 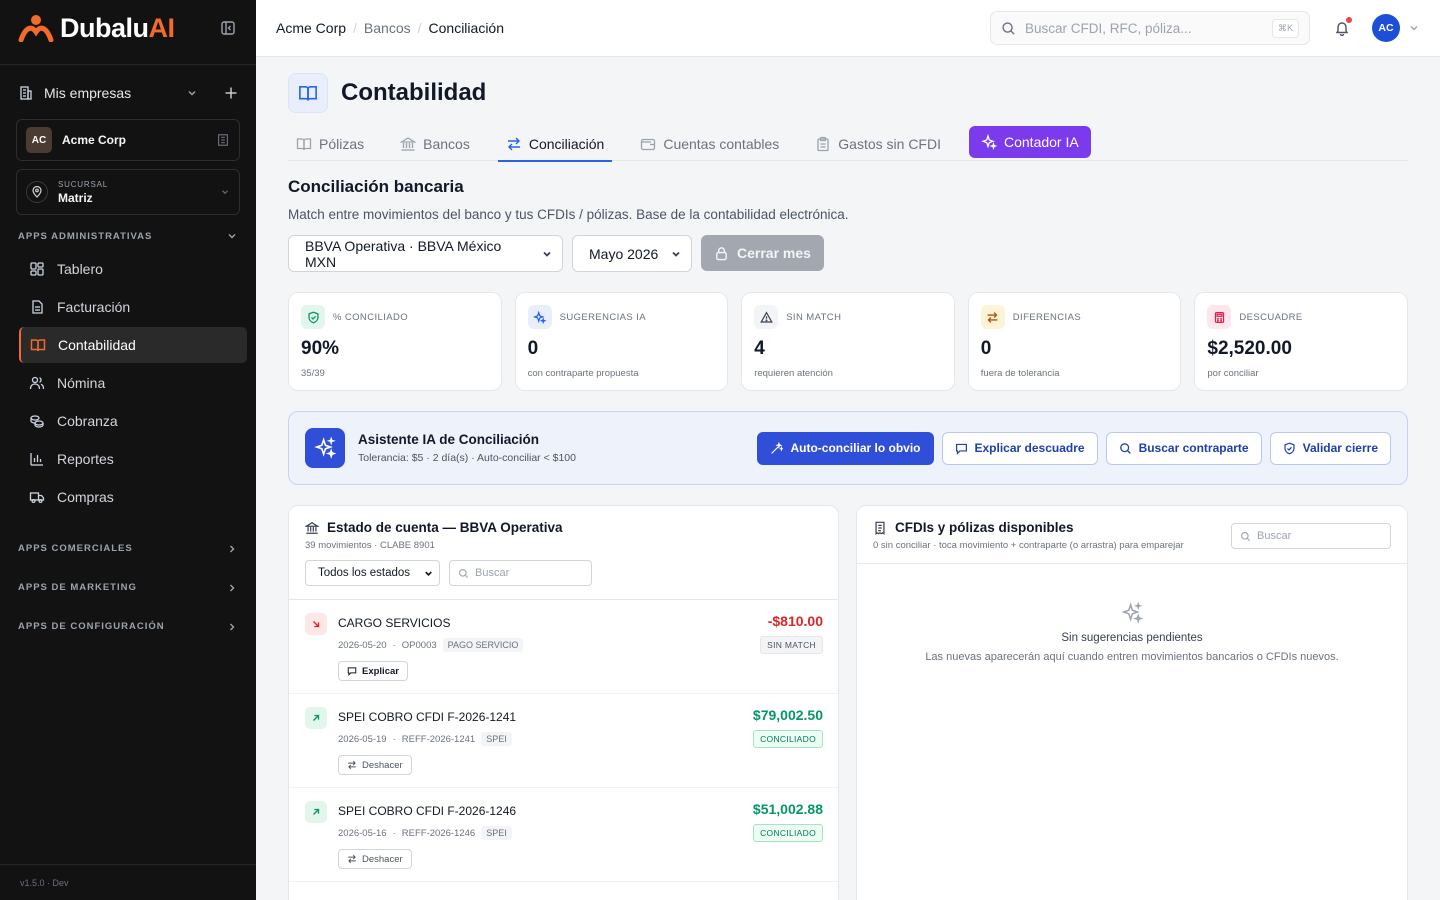 I want to click on breadcrumb-company: Acme Corp, so click(x=311, y=28).